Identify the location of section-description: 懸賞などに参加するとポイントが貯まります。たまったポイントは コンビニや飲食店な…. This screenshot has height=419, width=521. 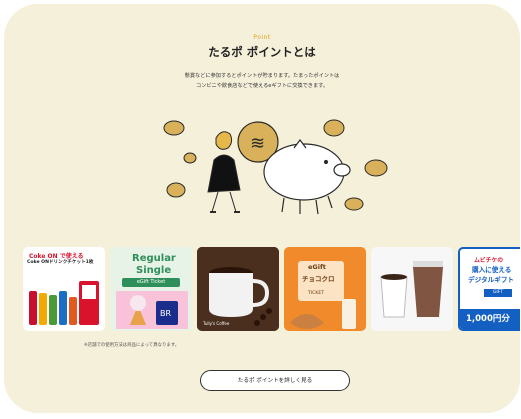
(262, 81).